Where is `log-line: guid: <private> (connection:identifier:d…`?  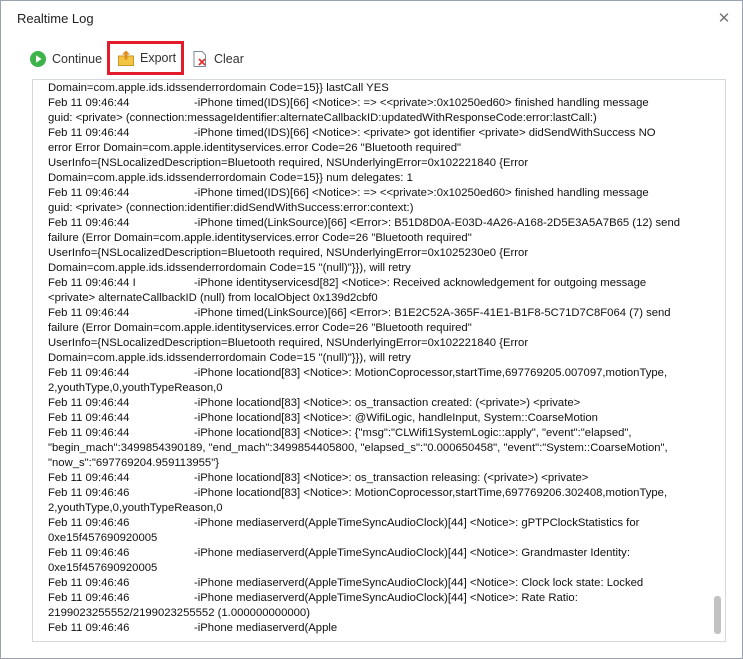
log-line: guid: <private> (connection:identifier:d… is located at coordinates (375, 208).